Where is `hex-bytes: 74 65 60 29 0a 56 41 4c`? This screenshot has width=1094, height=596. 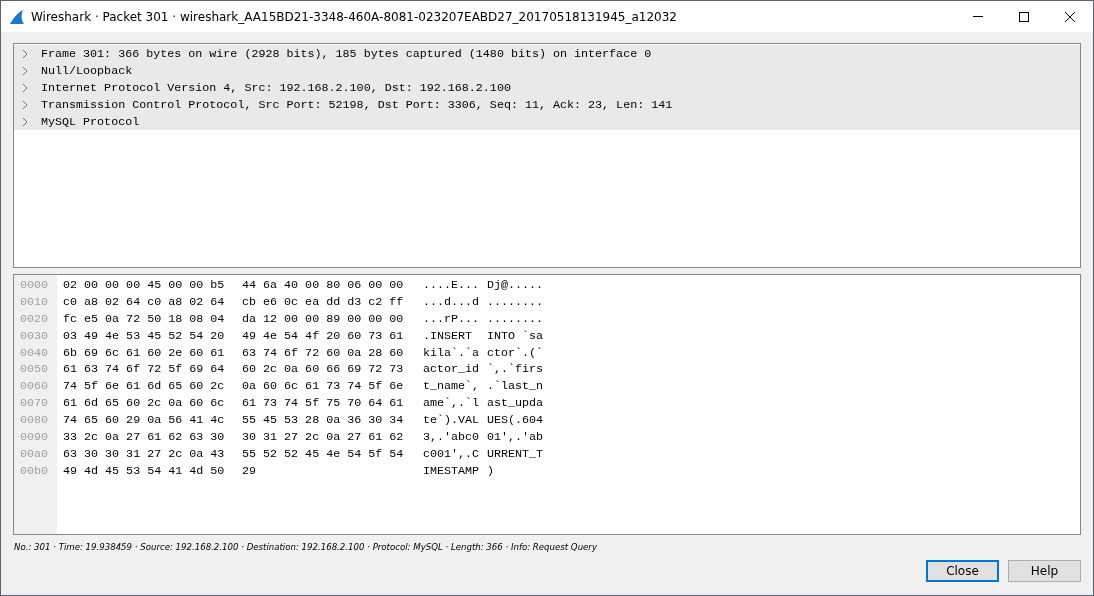 hex-bytes: 74 65 60 29 0a 56 41 4c is located at coordinates (144, 421).